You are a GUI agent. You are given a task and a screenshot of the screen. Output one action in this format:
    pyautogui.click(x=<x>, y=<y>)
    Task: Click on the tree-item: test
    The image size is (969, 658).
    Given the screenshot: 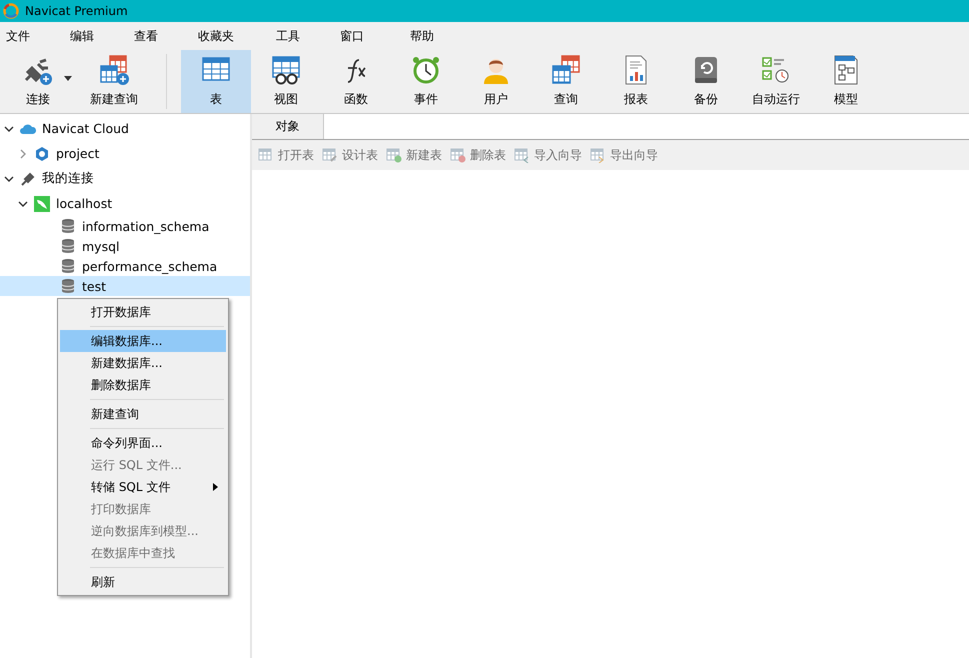 What is the action you would take?
    pyautogui.click(x=125, y=286)
    